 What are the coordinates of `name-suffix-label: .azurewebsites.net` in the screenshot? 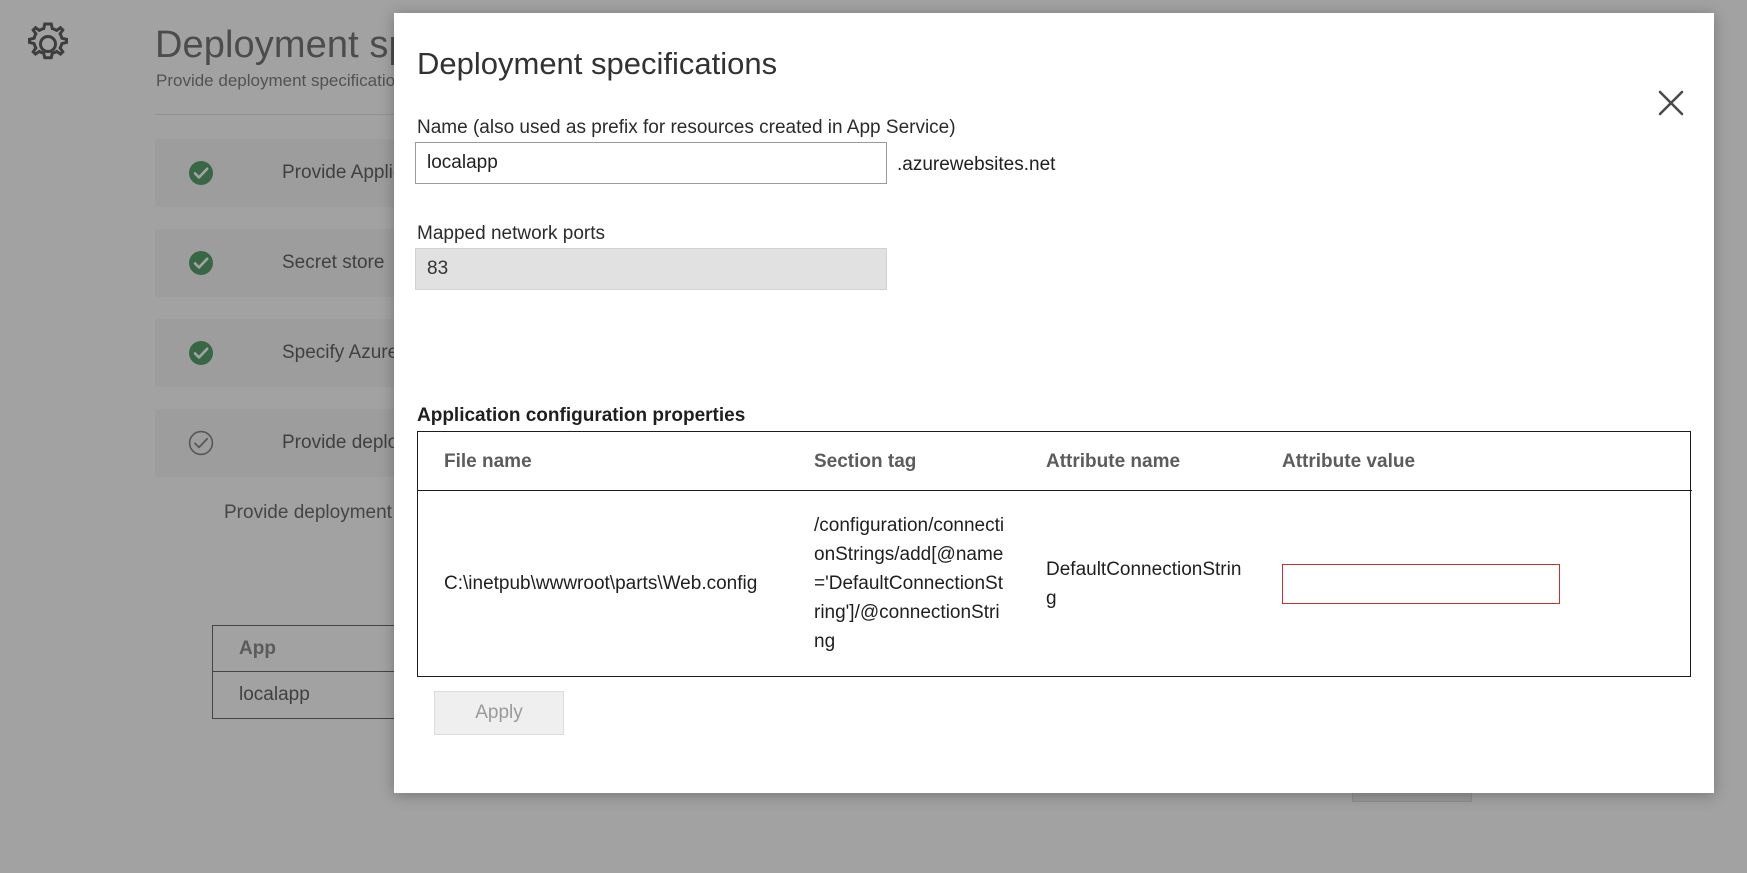 It's located at (976, 164).